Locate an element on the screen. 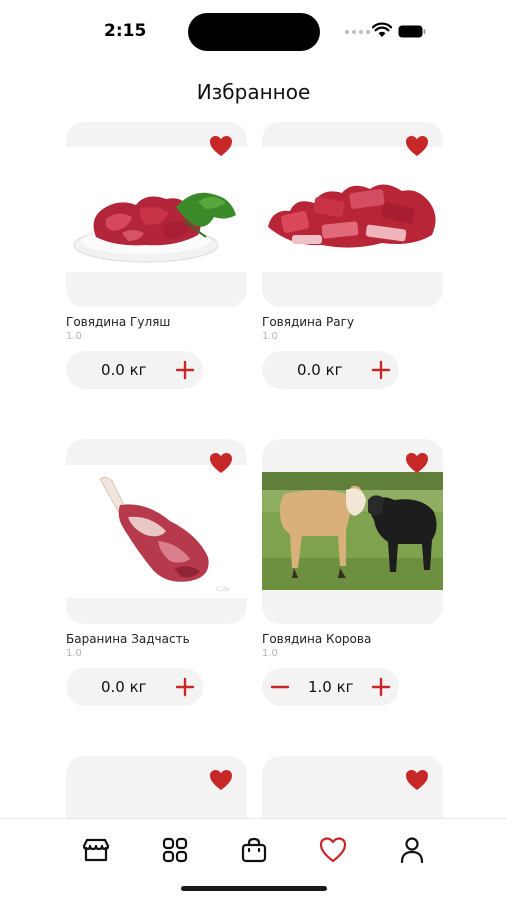 This screenshot has width=507, height=900. product-name: Говядина Рагу is located at coordinates (308, 322).